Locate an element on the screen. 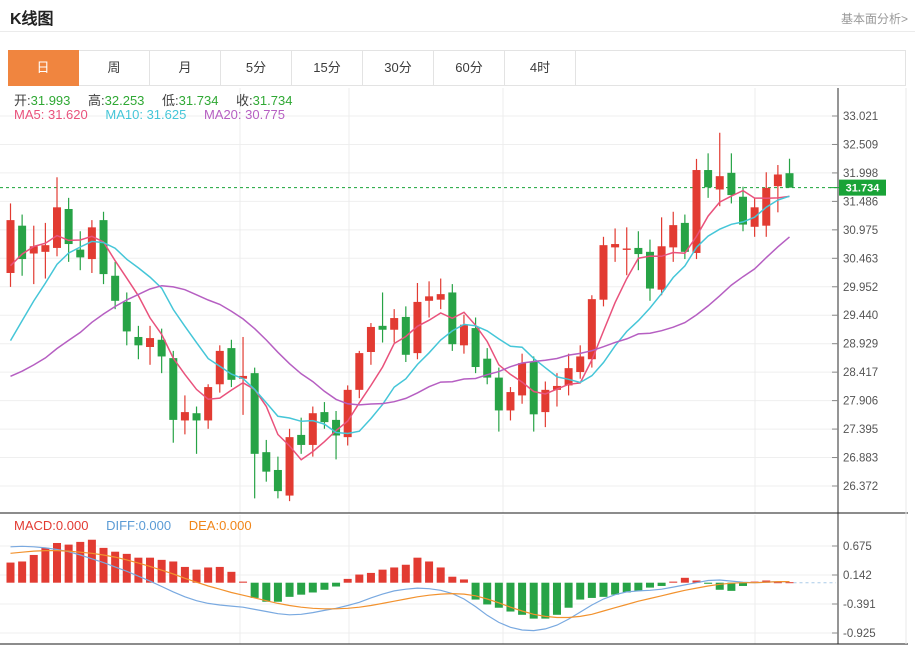  ma20-label: MA20: is located at coordinates (222, 114).